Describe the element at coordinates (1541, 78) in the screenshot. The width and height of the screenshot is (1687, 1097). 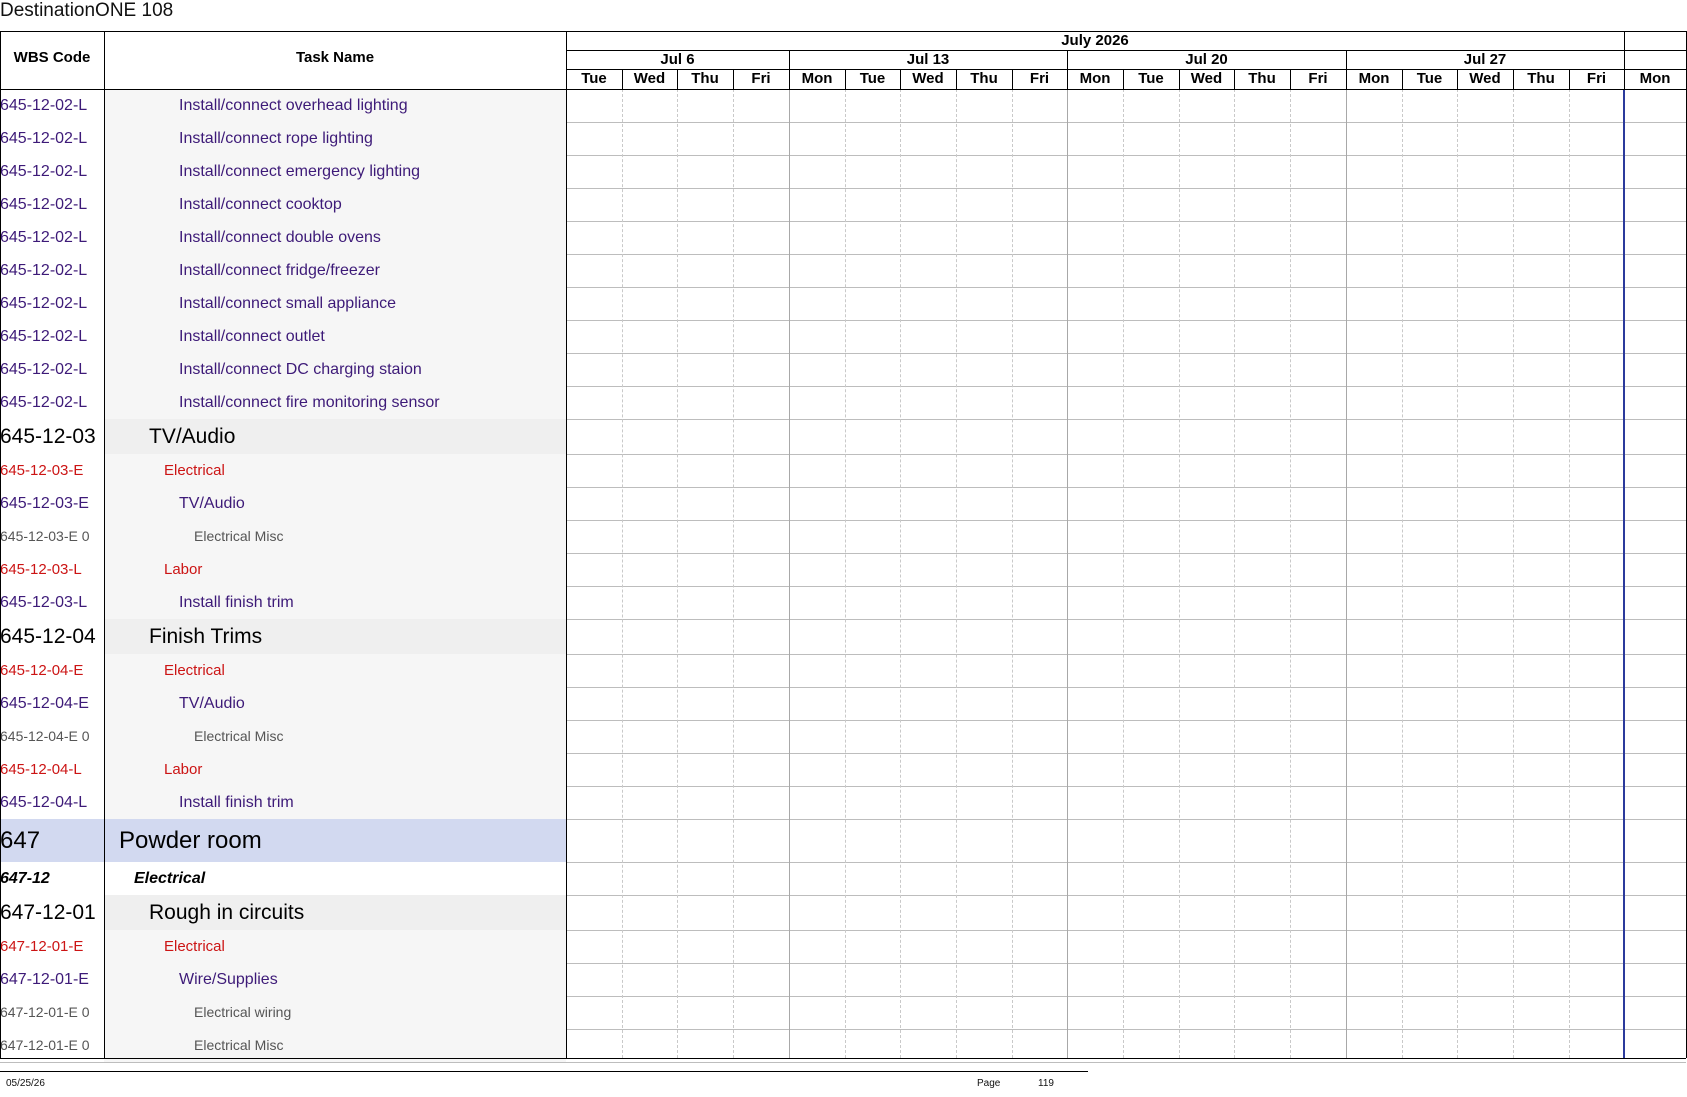
I see `day-header-17: Thu` at that location.